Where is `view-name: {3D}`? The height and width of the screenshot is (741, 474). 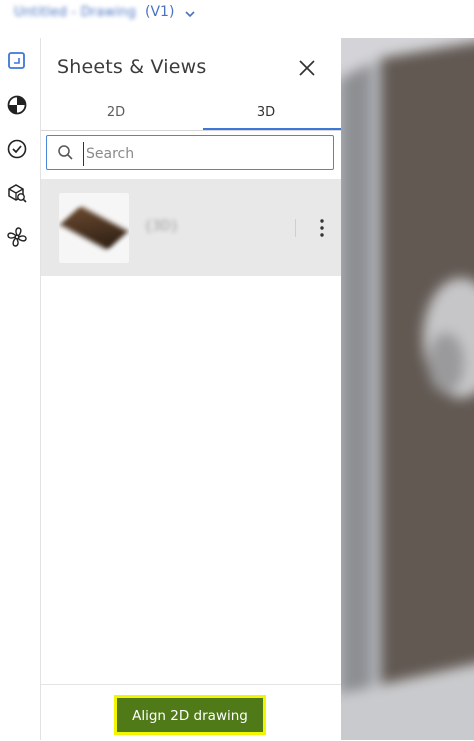 view-name: {3D} is located at coordinates (161, 226).